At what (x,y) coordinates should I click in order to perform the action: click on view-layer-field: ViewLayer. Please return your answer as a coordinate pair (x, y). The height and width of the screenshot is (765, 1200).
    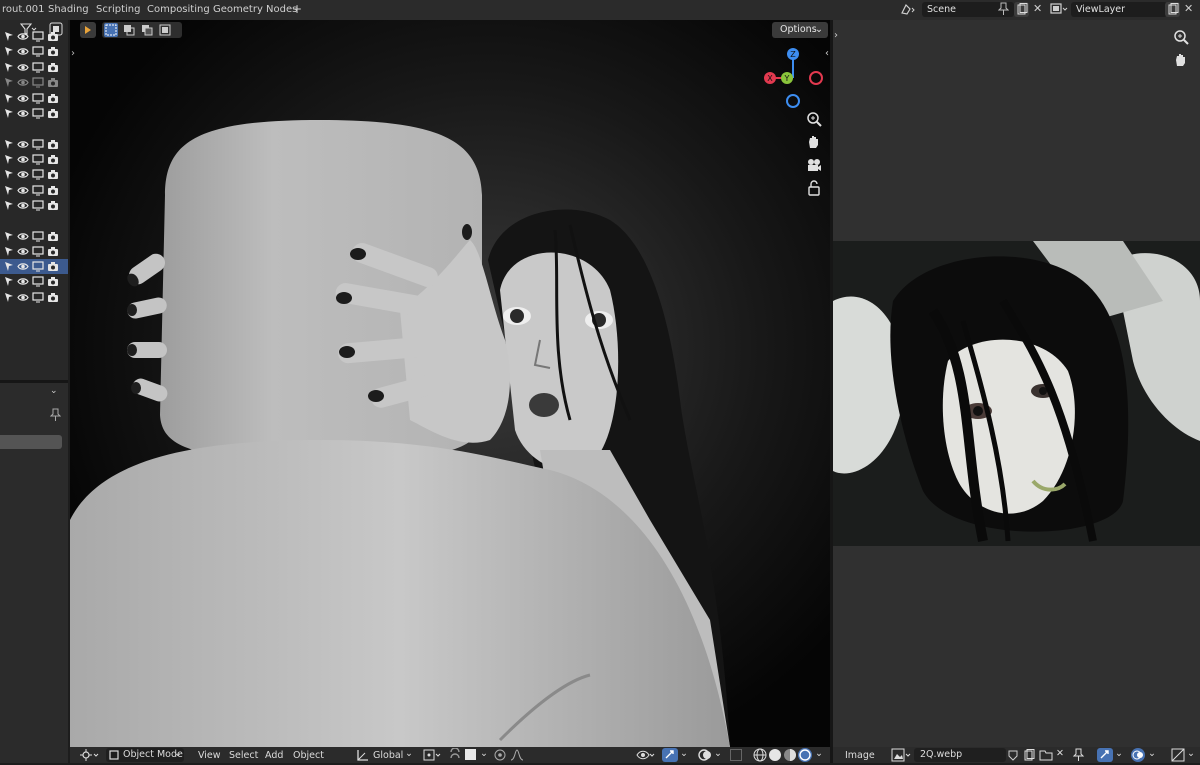
    Looking at the image, I should click on (1119, 9).